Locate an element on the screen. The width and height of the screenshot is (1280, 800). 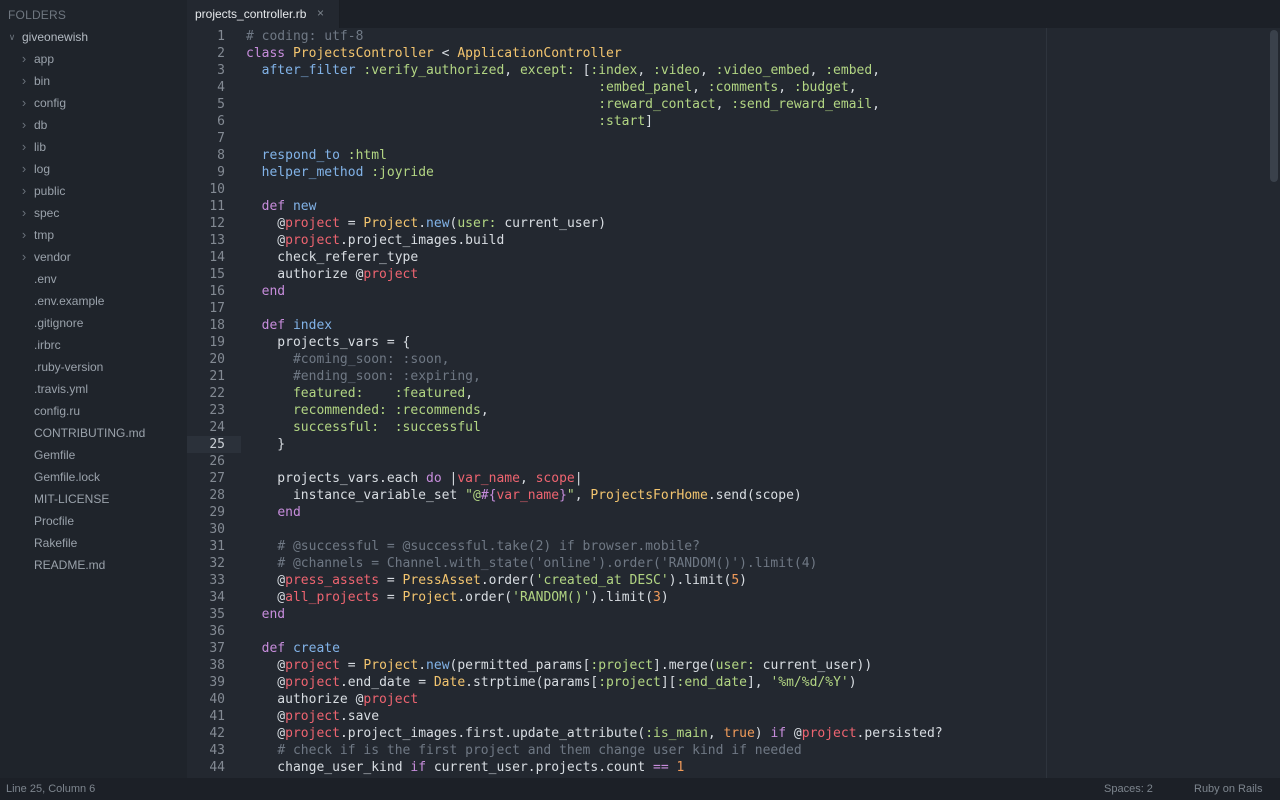
folder-item: › bin is located at coordinates (93, 81).